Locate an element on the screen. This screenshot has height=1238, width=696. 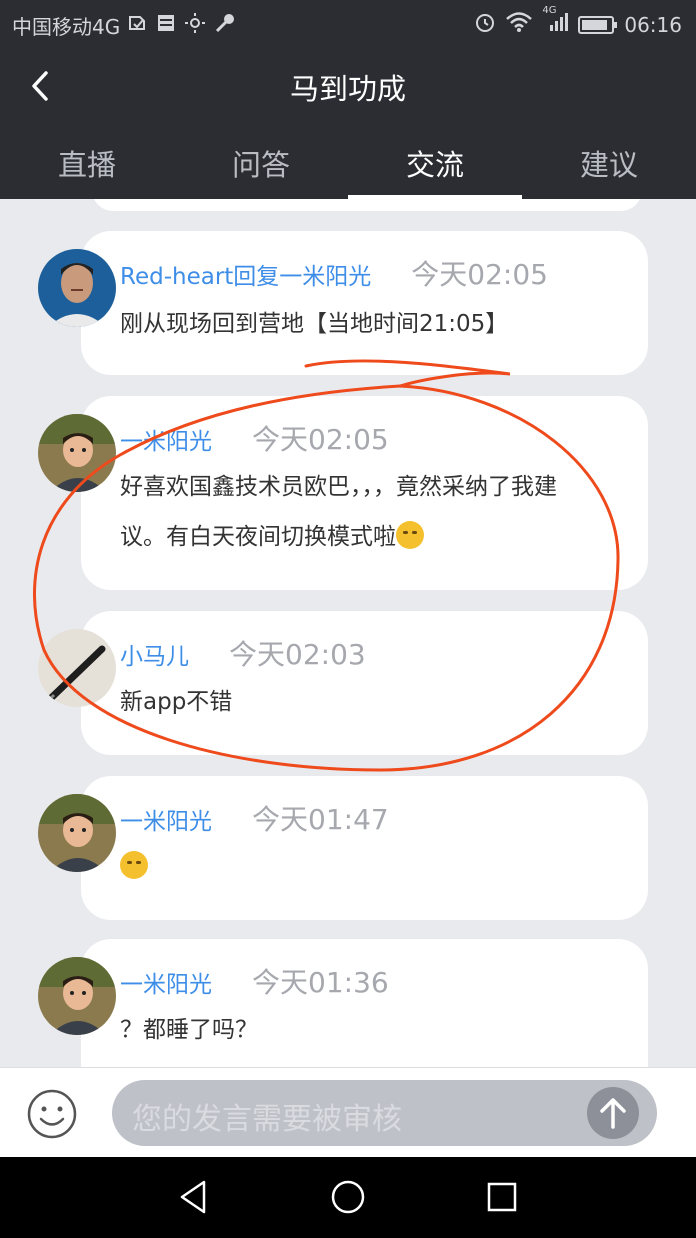
message-header: 一米阳光 今天02:05 is located at coordinates (254, 438).